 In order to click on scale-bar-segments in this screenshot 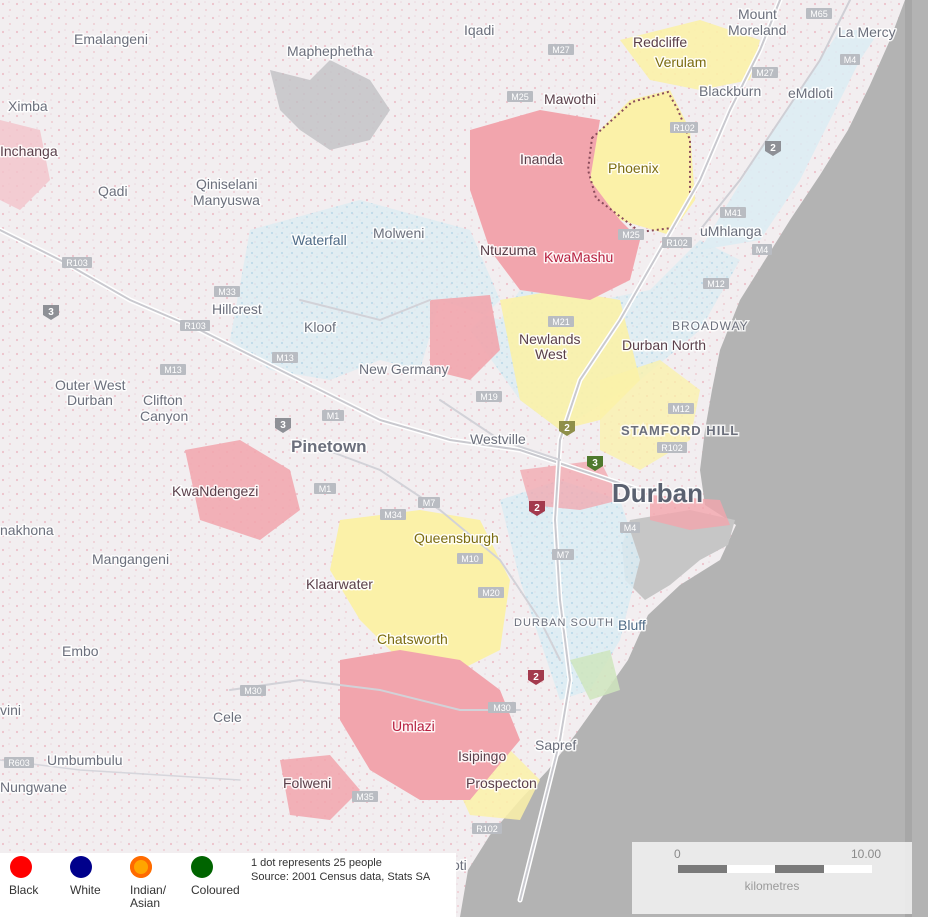, I will do `click(775, 869)`.